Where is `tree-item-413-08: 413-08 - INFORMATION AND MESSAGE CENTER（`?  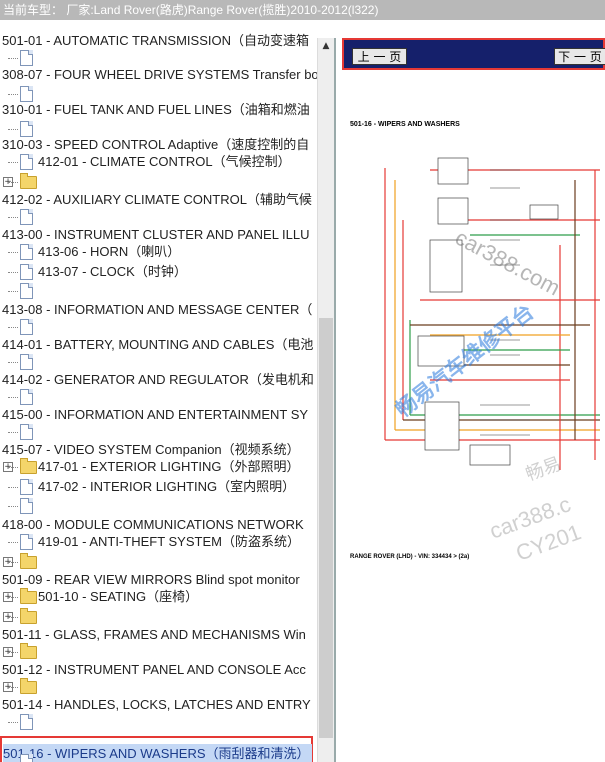
tree-item-413-08: 413-08 - INFORMATION AND MESSAGE CENTER（ is located at coordinates (157, 309).